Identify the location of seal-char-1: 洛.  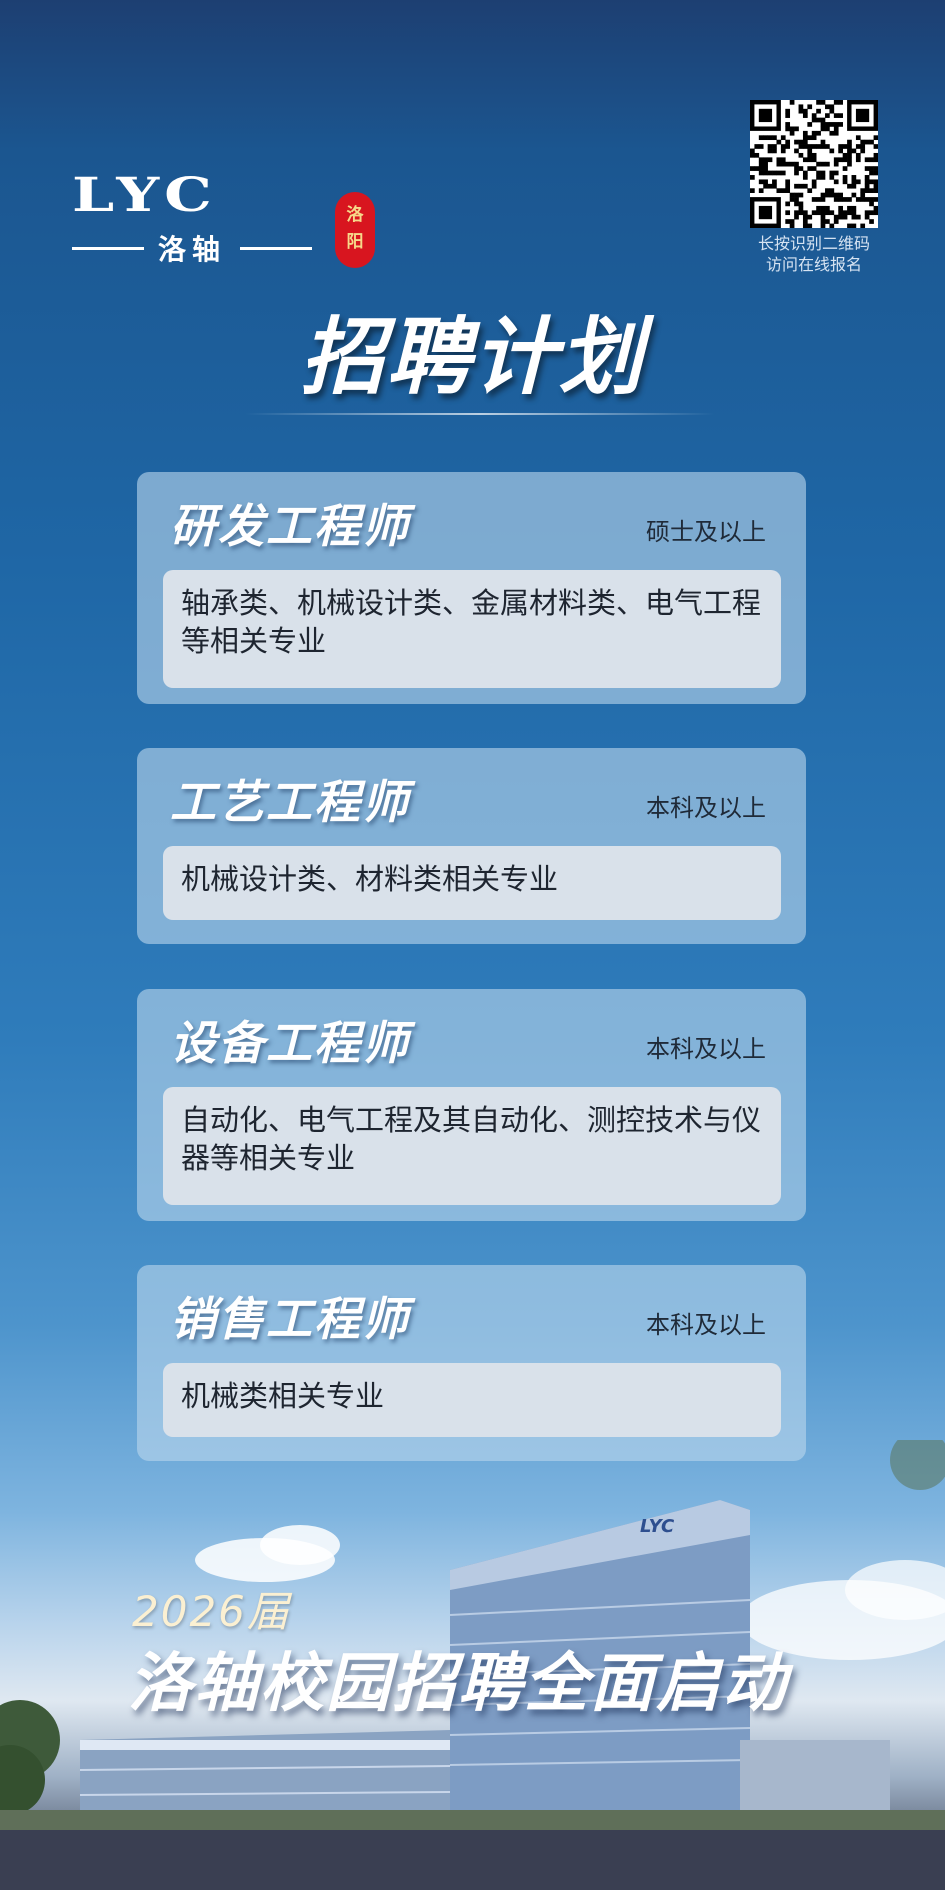
(355, 215).